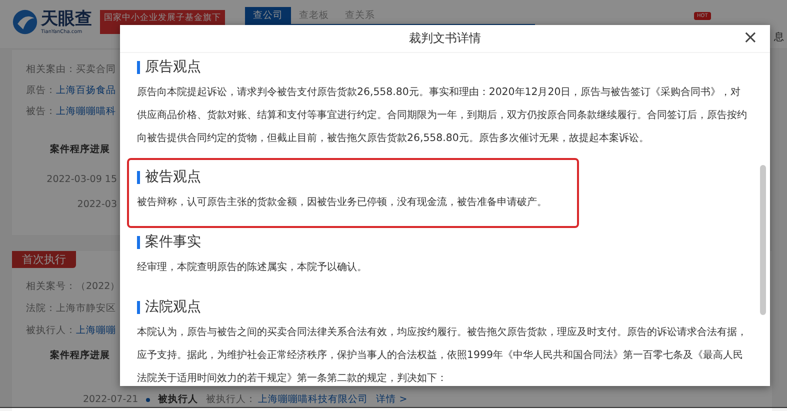  I want to click on dot-icon, so click(148, 400).